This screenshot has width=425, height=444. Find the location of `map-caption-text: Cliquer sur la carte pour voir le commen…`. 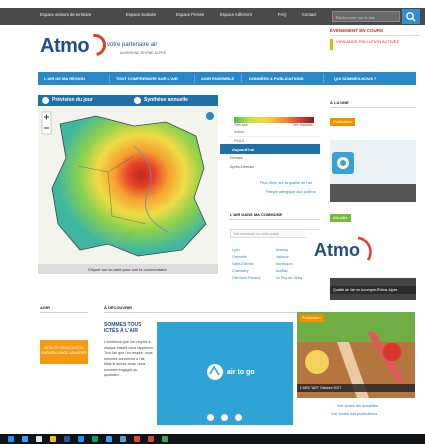

map-caption-text: Cliquer sur la carte pour voir le commen… is located at coordinates (127, 269).